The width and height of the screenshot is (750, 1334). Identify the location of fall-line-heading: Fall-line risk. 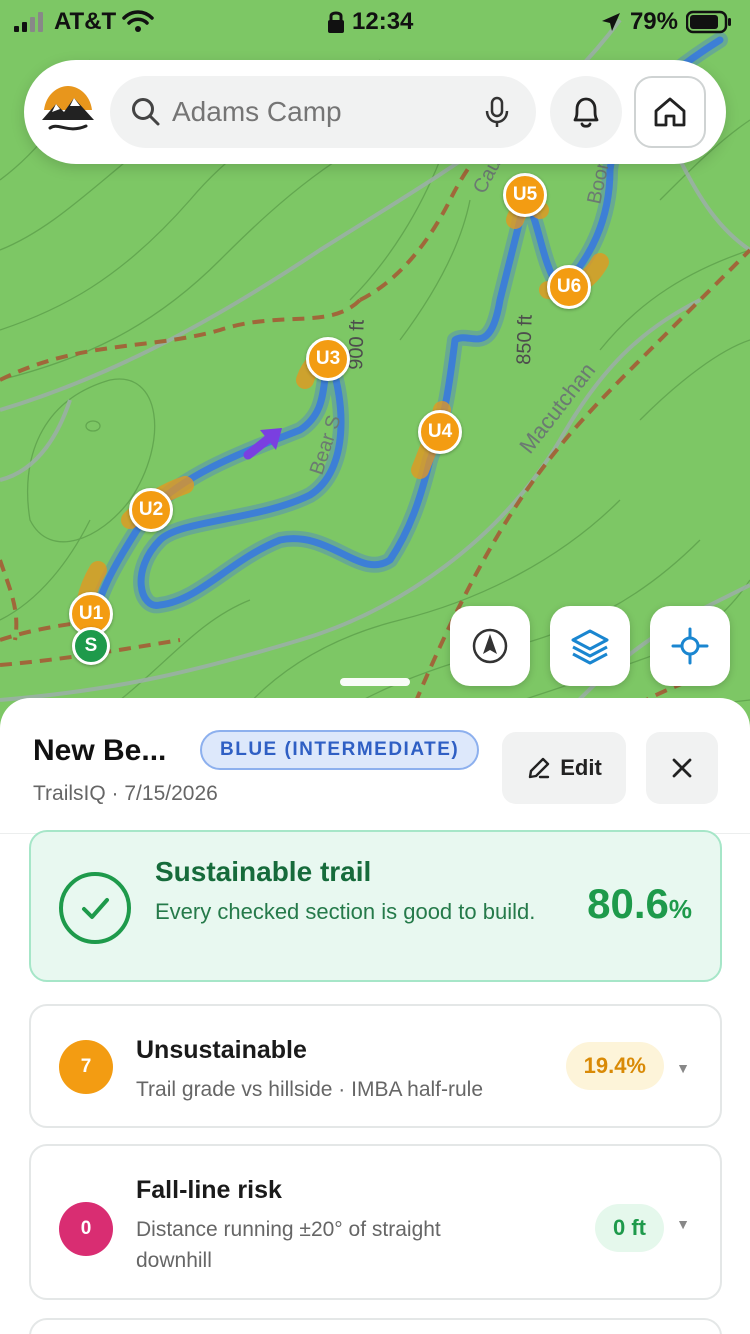
(209, 1190).